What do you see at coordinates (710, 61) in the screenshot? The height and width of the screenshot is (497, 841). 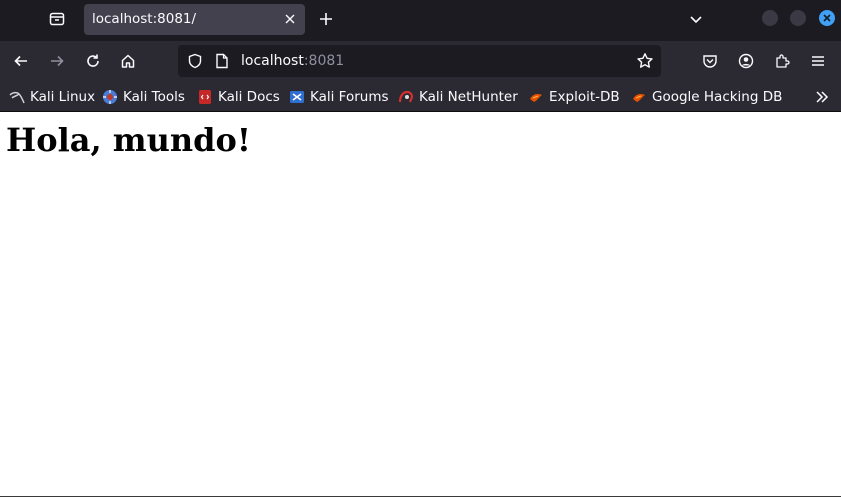 I see `pocket-icon` at bounding box center [710, 61].